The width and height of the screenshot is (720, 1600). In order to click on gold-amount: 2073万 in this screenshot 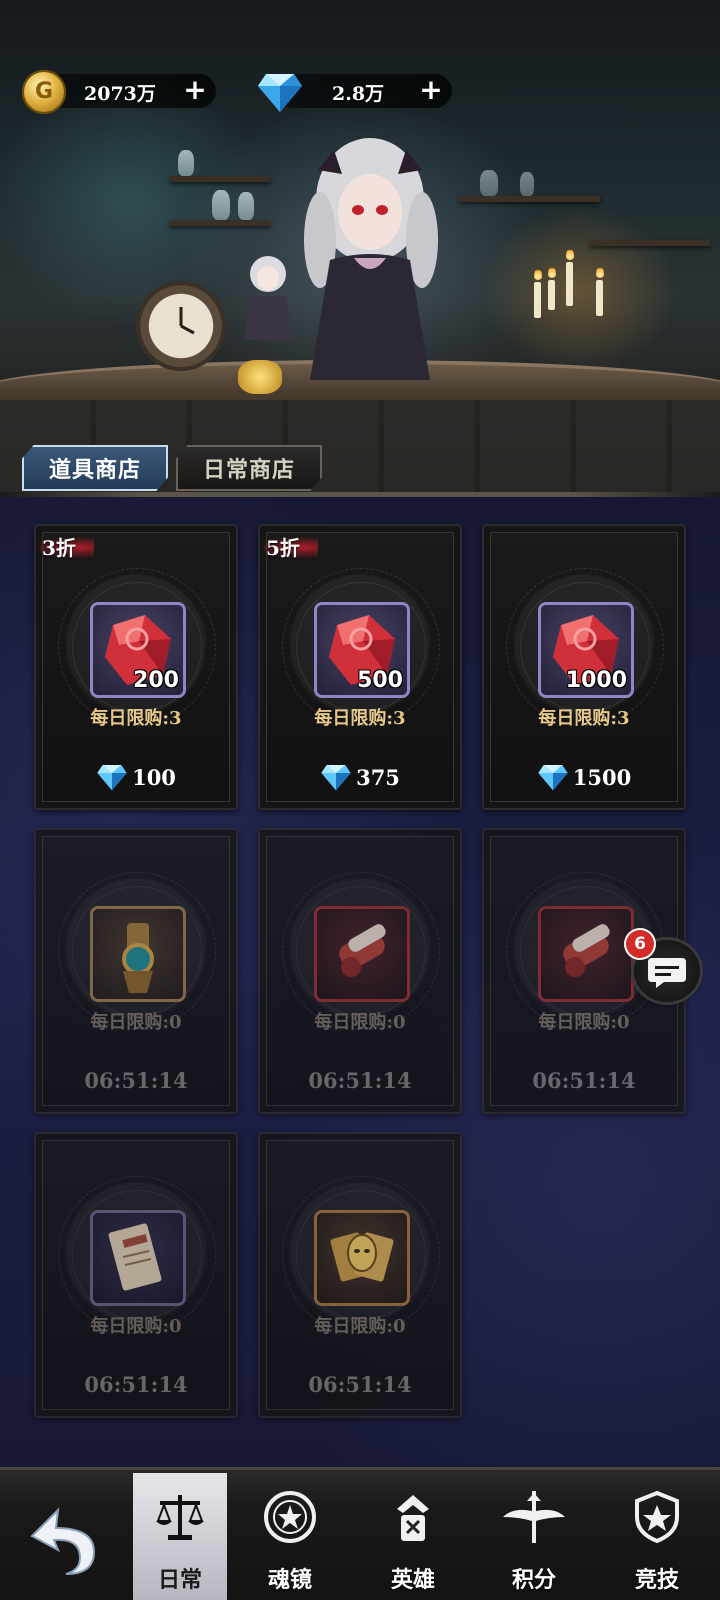, I will do `click(120, 94)`.